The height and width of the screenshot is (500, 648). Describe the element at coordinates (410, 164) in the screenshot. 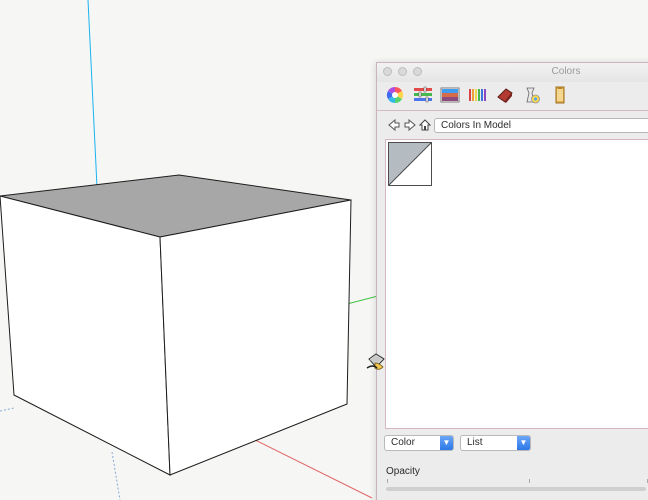

I see `color-swatch` at that location.